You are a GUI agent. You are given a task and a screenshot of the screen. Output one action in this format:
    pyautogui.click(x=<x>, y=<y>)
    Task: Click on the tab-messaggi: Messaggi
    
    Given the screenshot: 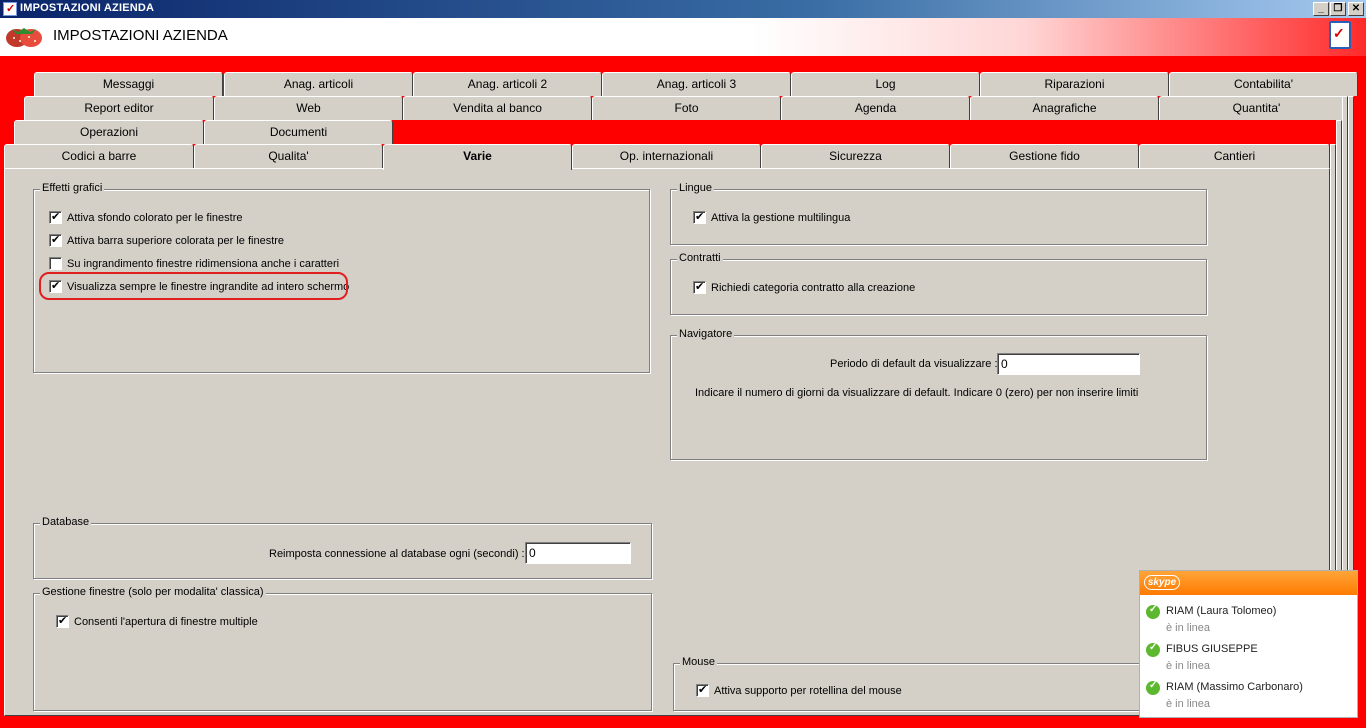 What is the action you would take?
    pyautogui.click(x=128, y=84)
    